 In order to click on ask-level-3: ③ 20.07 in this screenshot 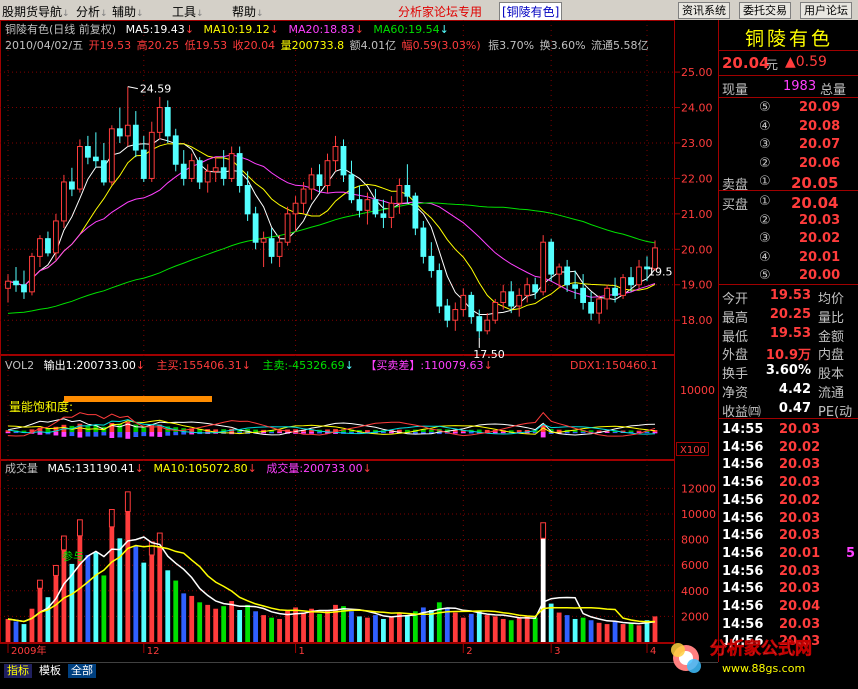, I will do `click(788, 145)`.